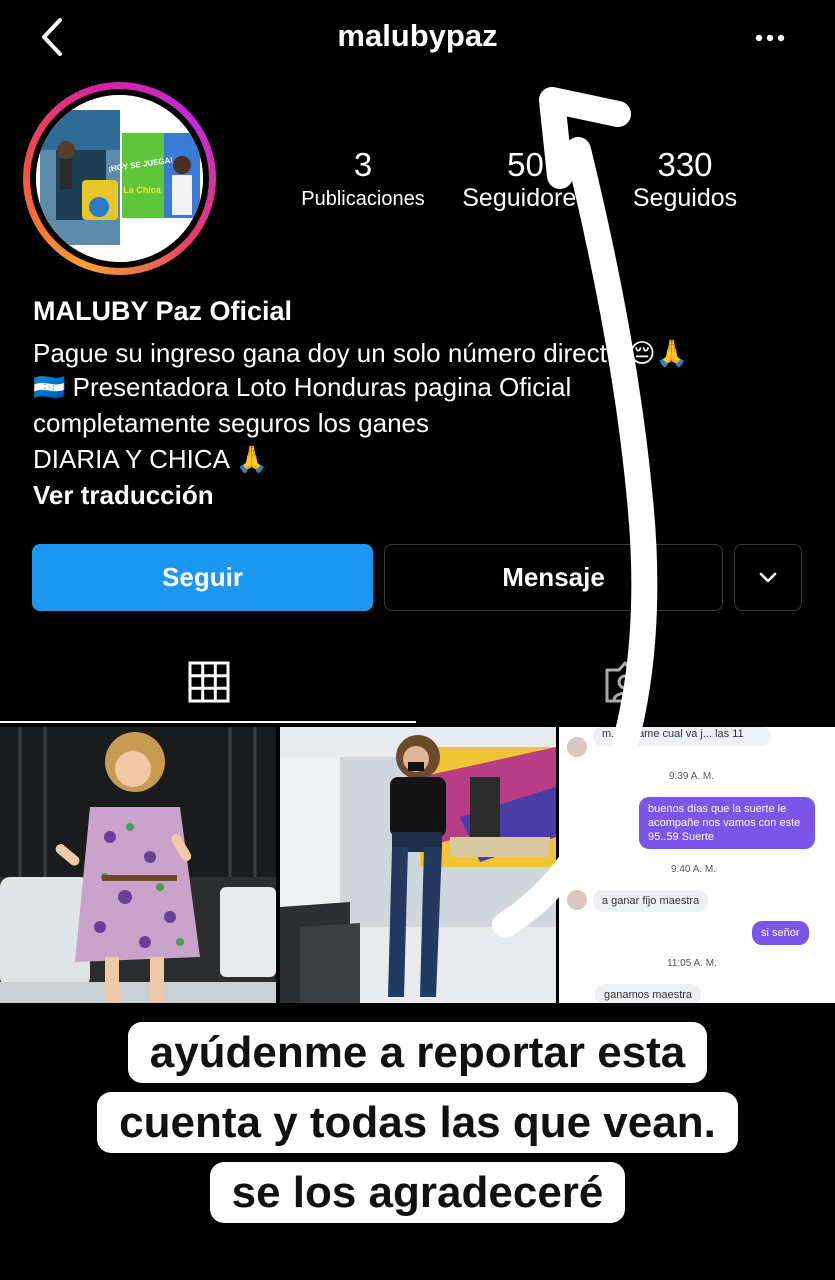 The height and width of the screenshot is (1280, 835). I want to click on caption-line-1: ayúdenme a reportar esta, so click(417, 1052).